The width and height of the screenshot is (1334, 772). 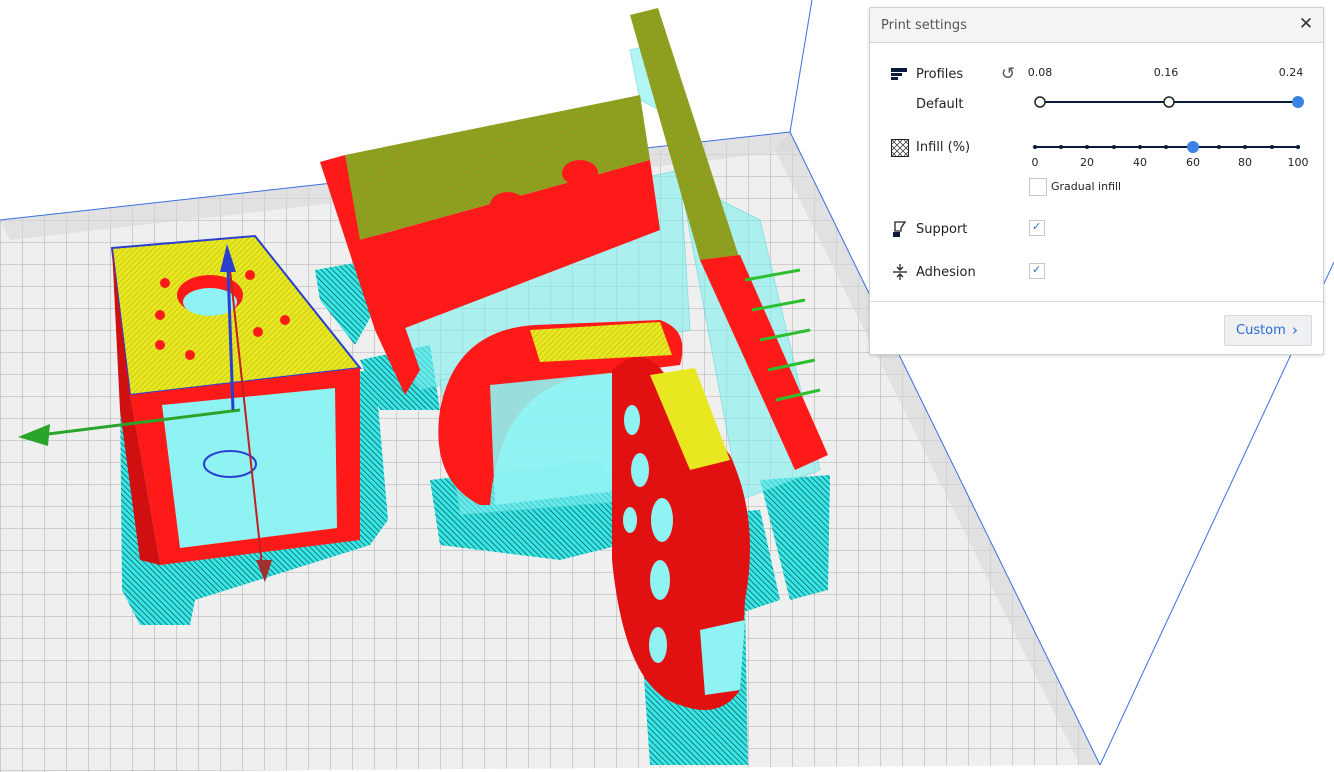 I want to click on adhesion-icon, so click(x=900, y=272).